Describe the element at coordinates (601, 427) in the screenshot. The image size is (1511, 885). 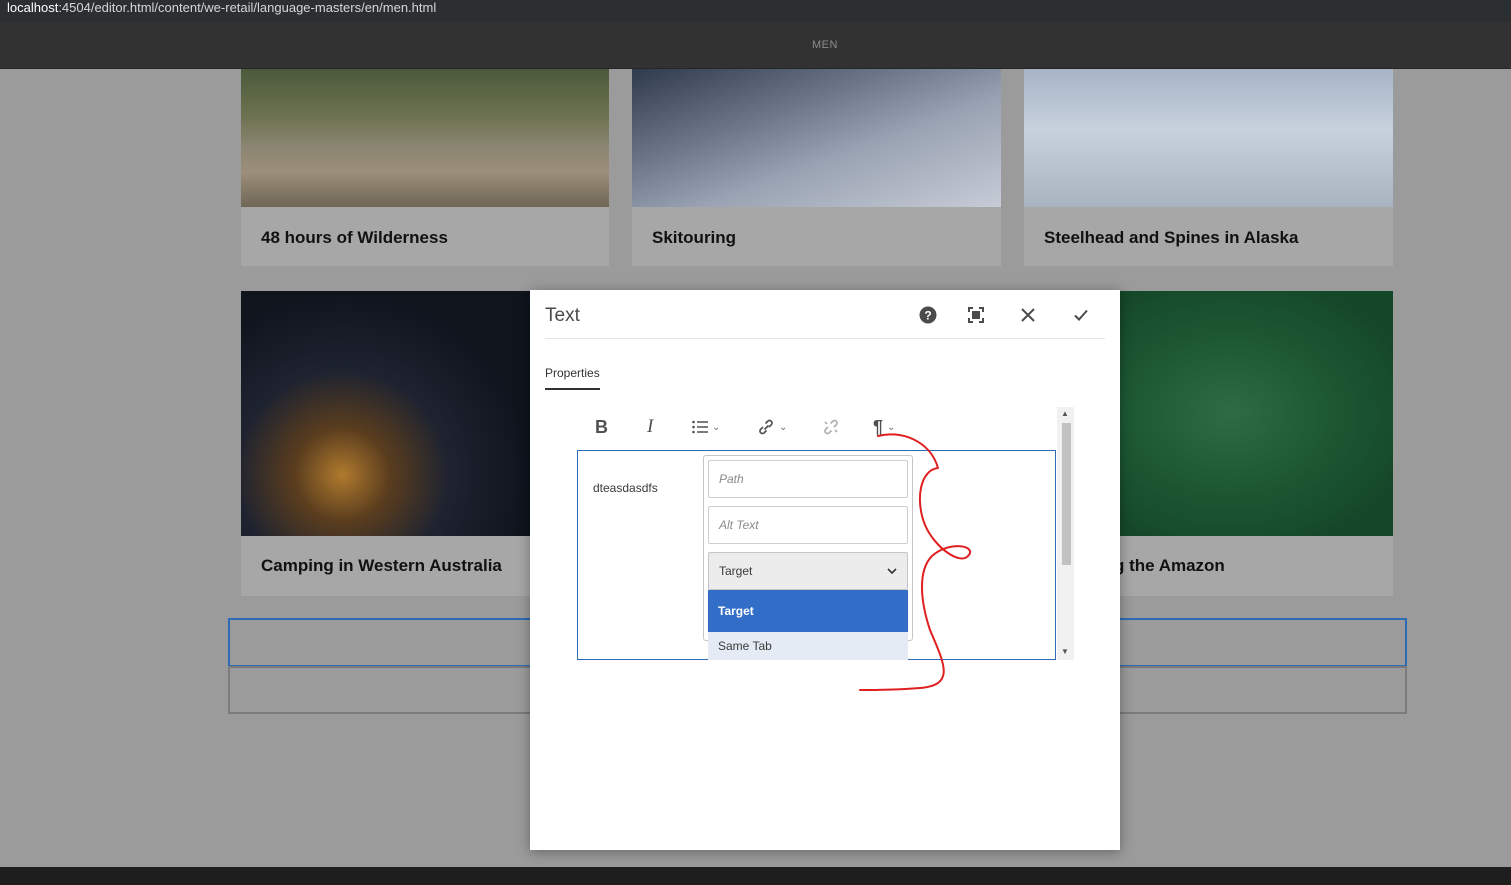
I see `bold-button: B` at that location.